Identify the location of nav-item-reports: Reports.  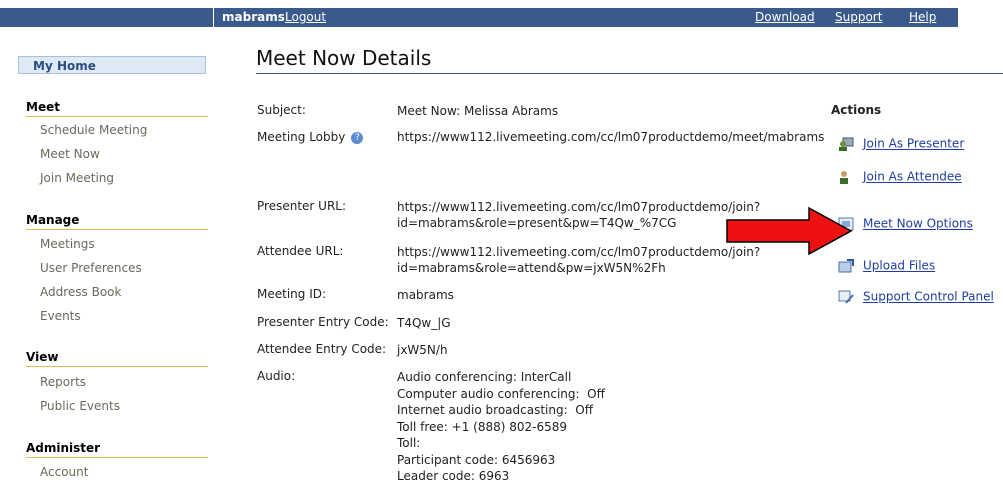
(63, 382).